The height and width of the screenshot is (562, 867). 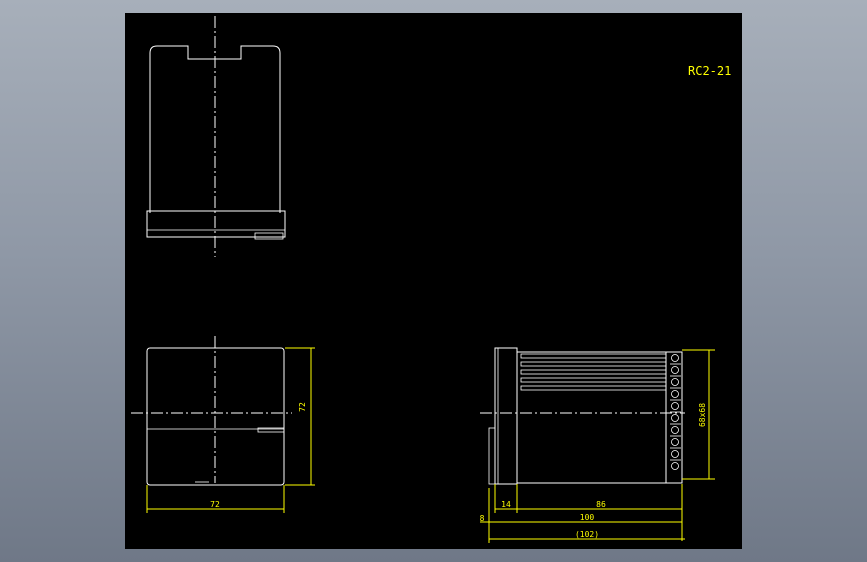 I want to click on front-view: 72 72, so click(x=223, y=424).